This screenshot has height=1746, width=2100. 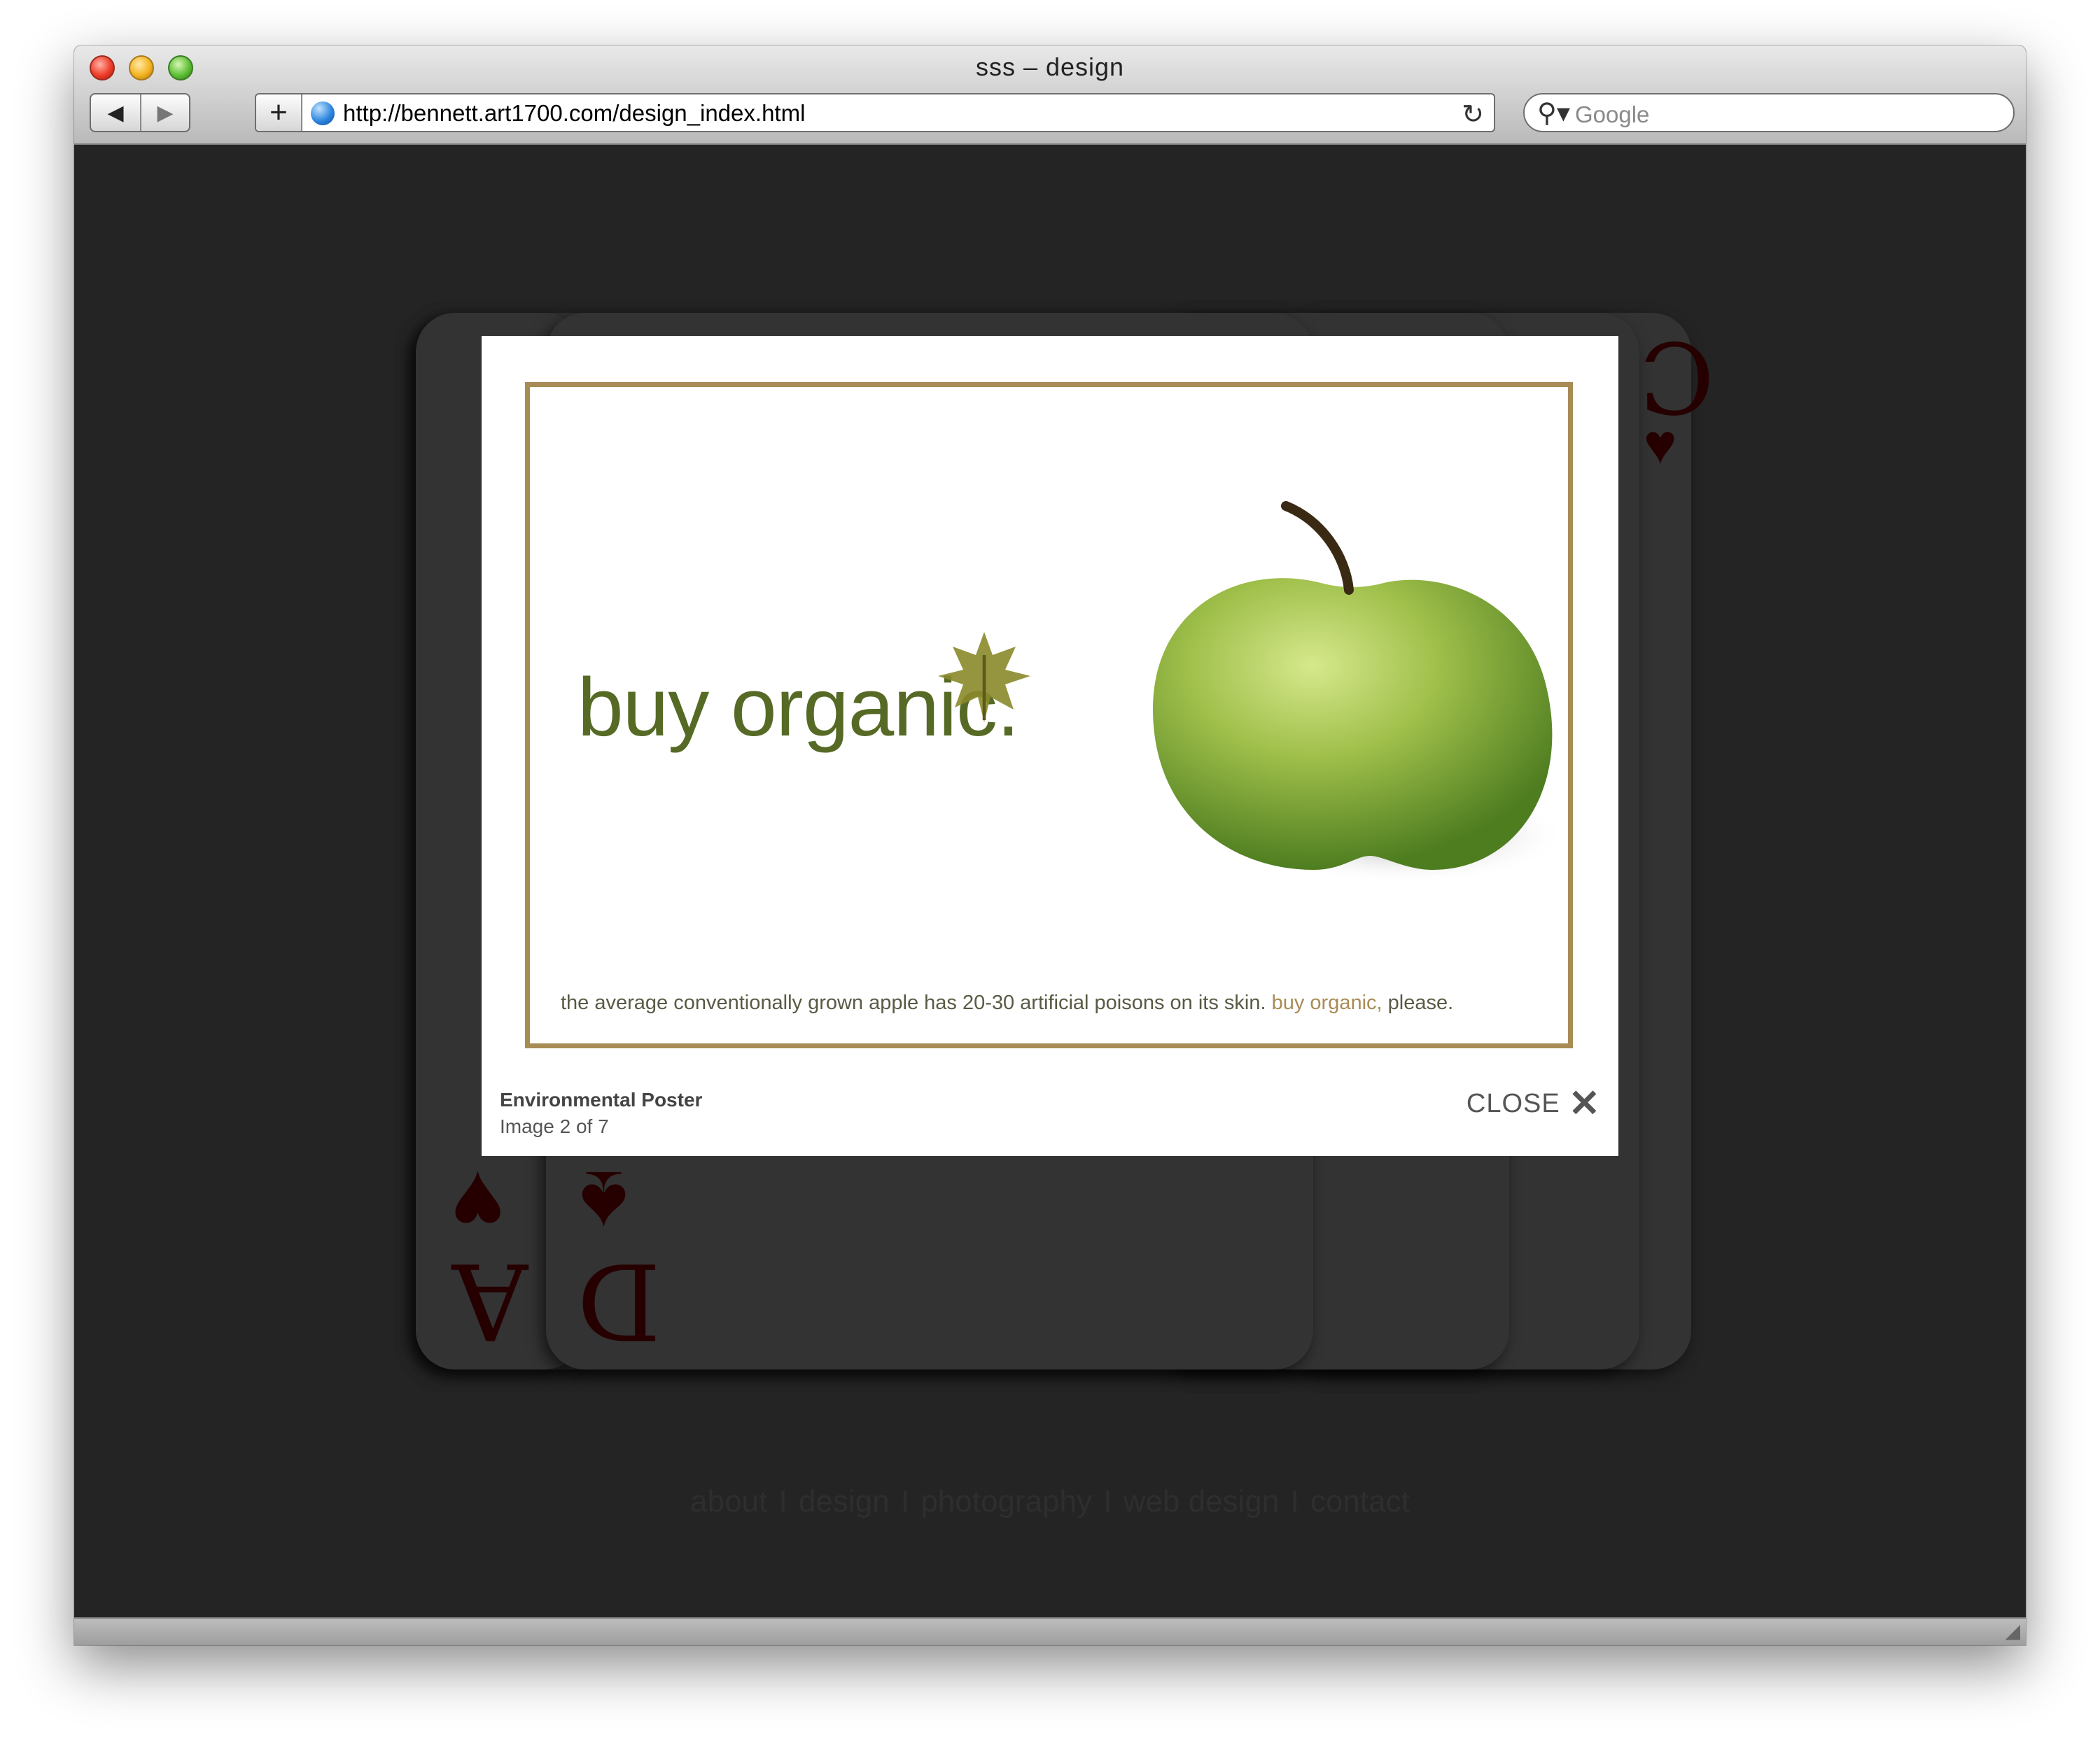 What do you see at coordinates (1006, 1502) in the screenshot?
I see `nav-link-photography: photography` at bounding box center [1006, 1502].